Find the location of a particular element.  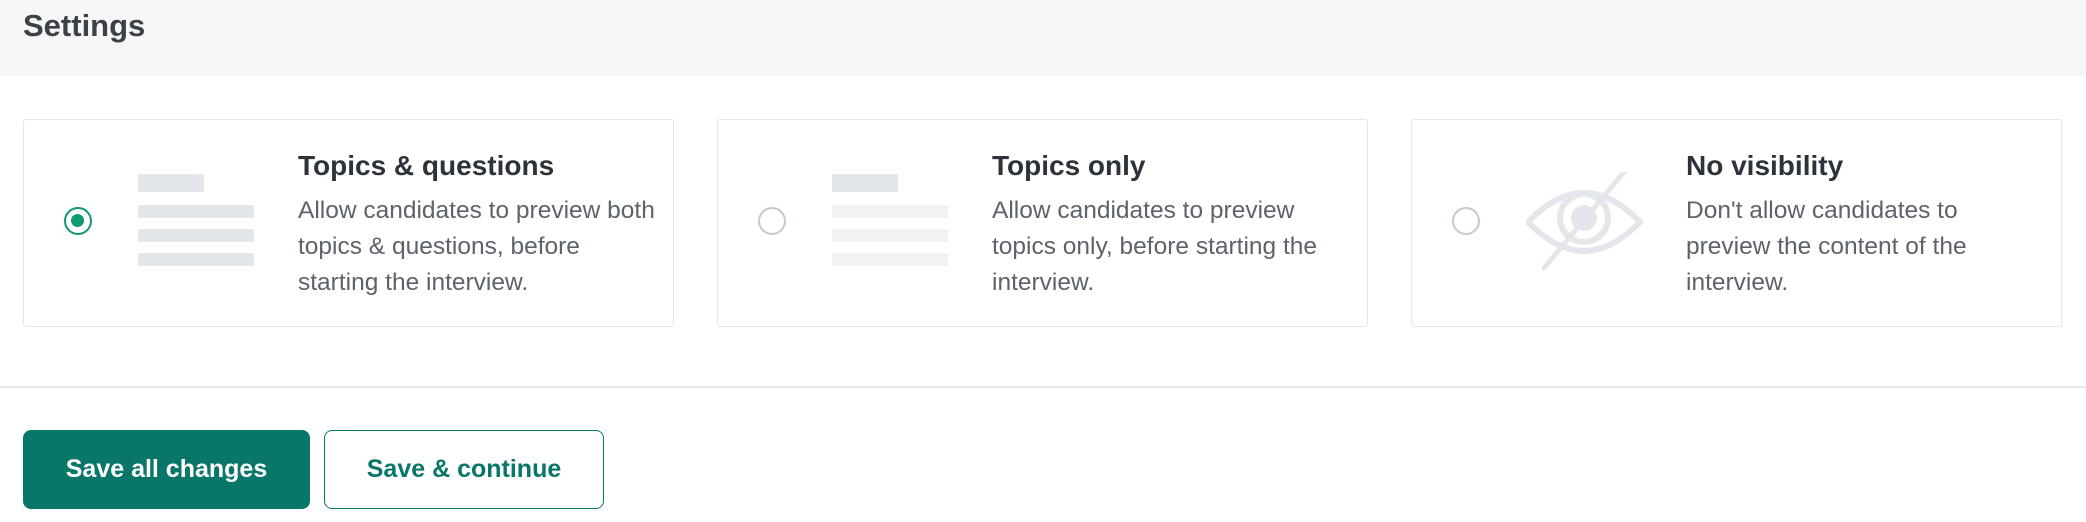

topics-questions-illustration-icon is located at coordinates (198, 224).